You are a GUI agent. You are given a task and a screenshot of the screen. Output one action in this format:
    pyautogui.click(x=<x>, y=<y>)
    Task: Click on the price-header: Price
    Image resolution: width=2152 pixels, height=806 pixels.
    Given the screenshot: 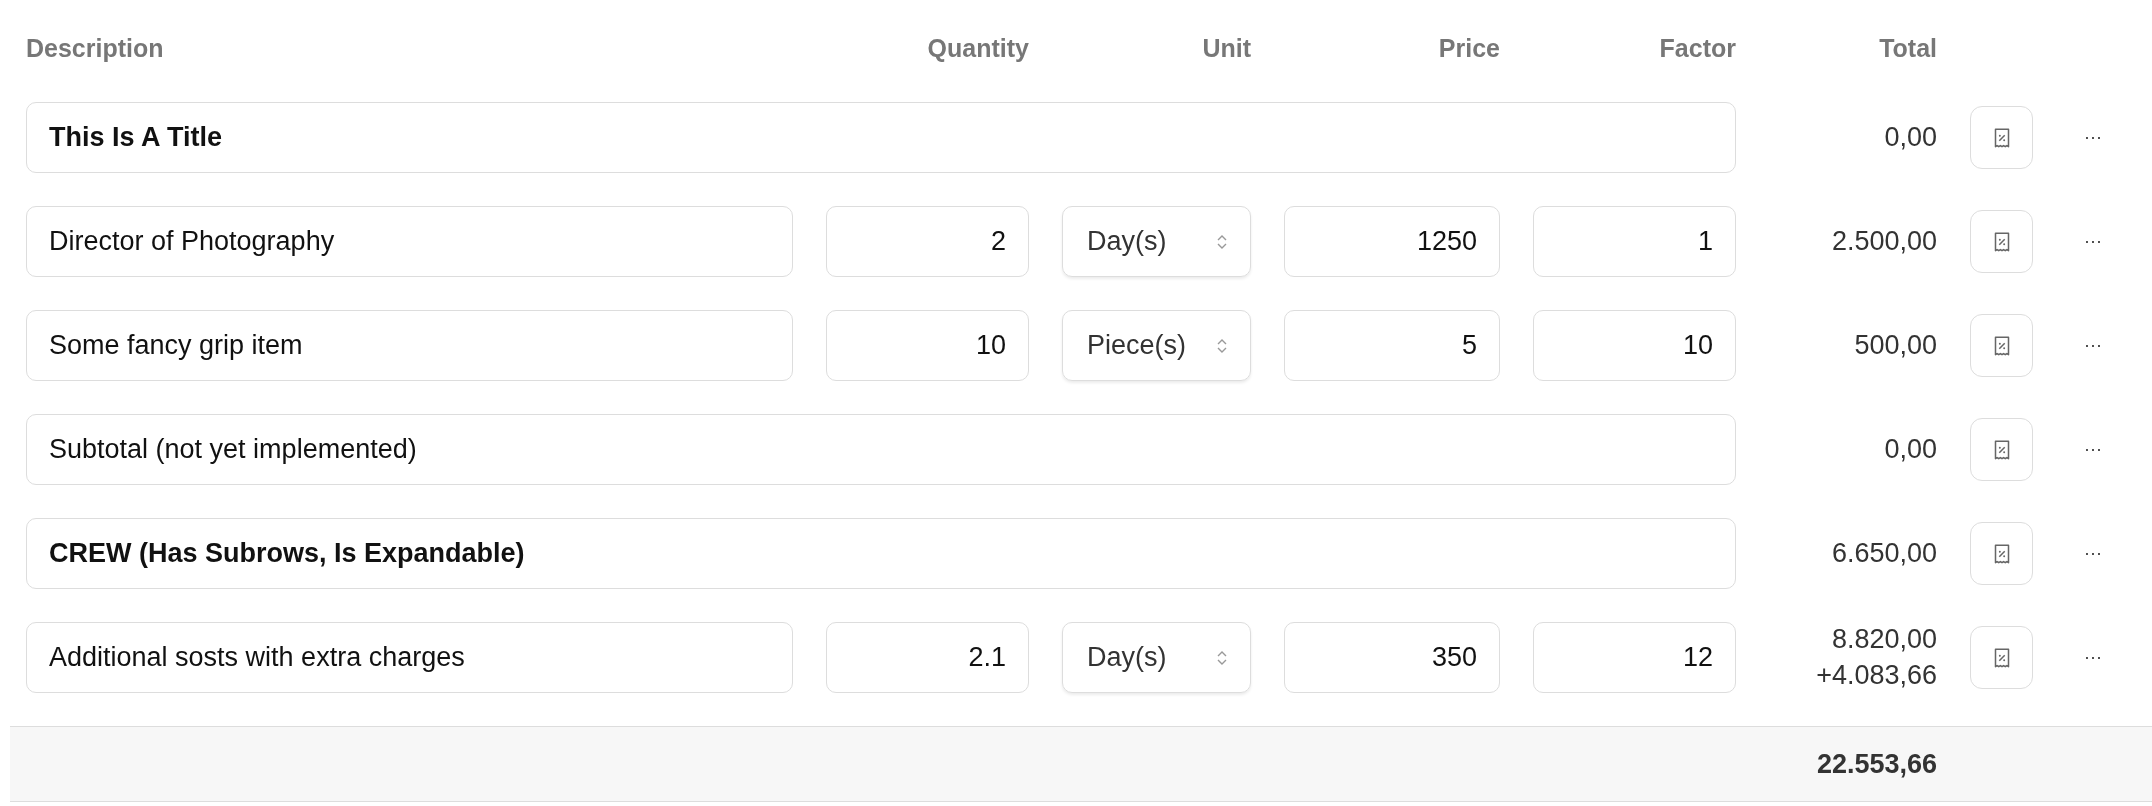 What is the action you would take?
    pyautogui.click(x=1468, y=48)
    